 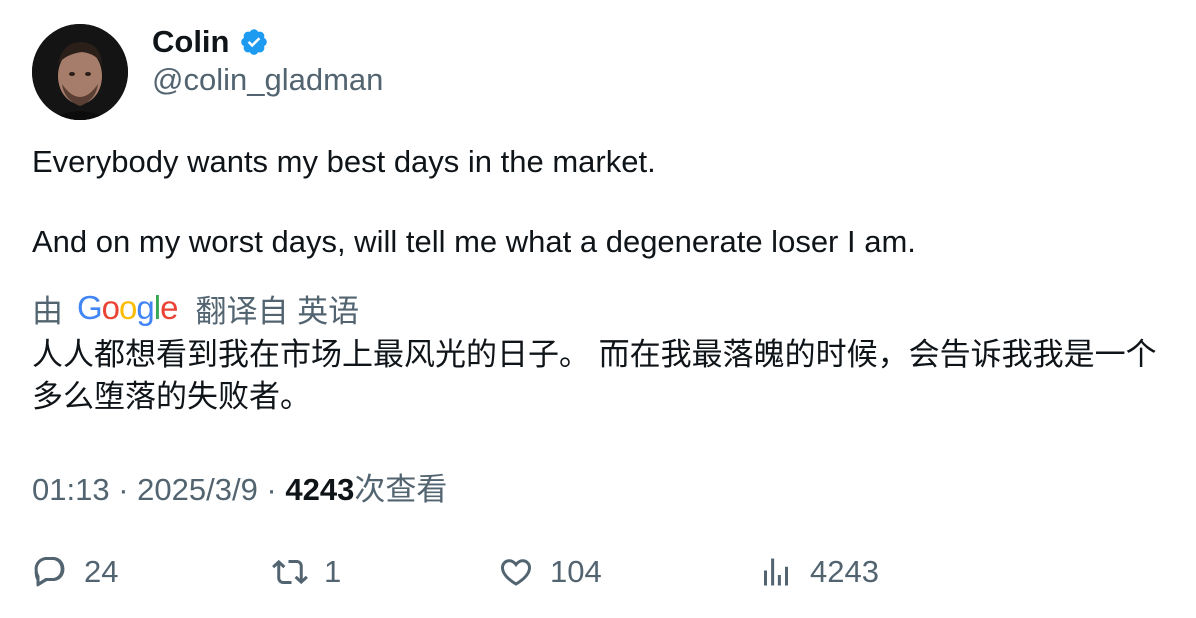 I want to click on views-button: 4243, so click(x=818, y=572).